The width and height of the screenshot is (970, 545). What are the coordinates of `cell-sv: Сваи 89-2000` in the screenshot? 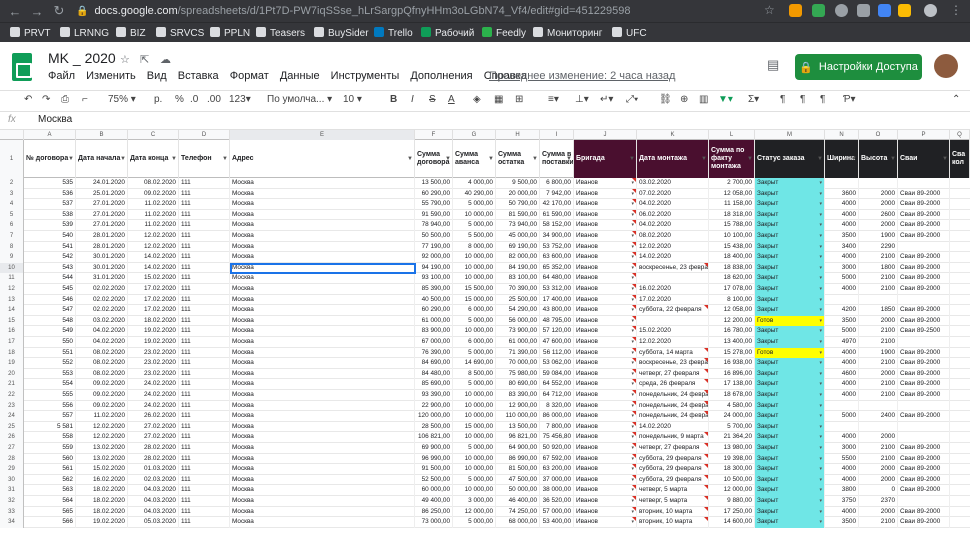 It's located at (924, 194).